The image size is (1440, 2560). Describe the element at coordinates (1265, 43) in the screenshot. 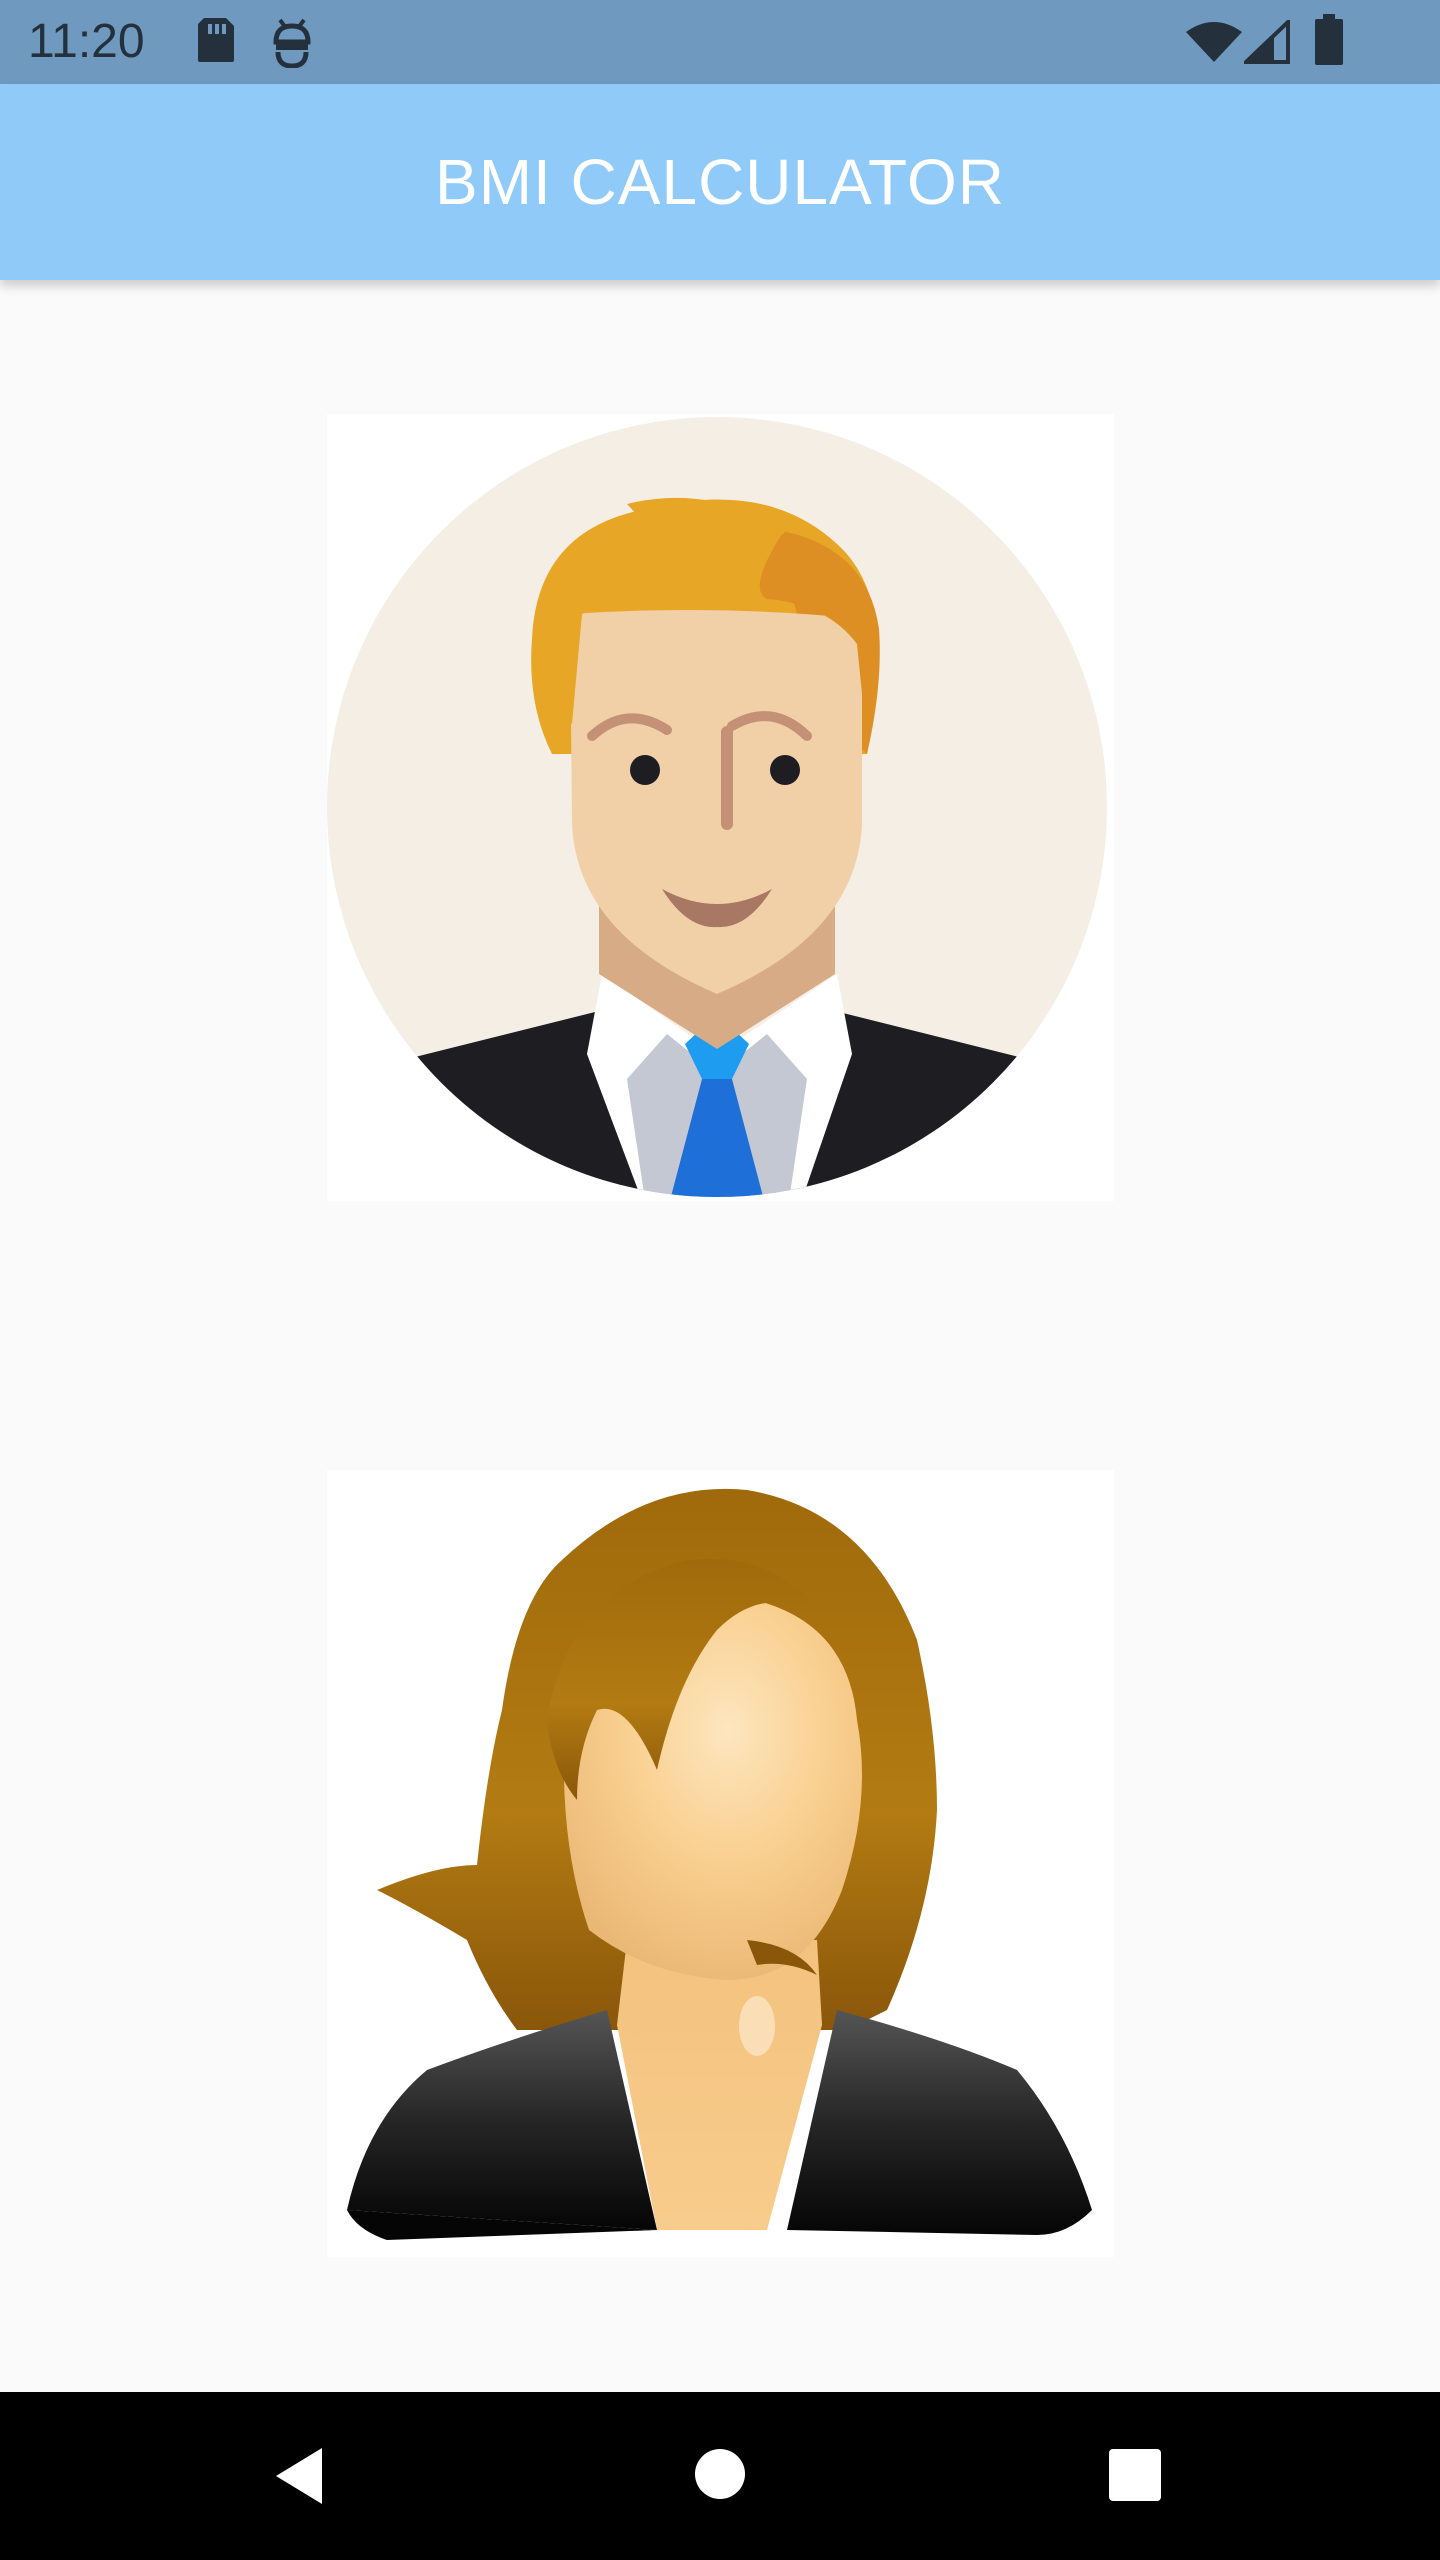

I see `signal-icon` at that location.